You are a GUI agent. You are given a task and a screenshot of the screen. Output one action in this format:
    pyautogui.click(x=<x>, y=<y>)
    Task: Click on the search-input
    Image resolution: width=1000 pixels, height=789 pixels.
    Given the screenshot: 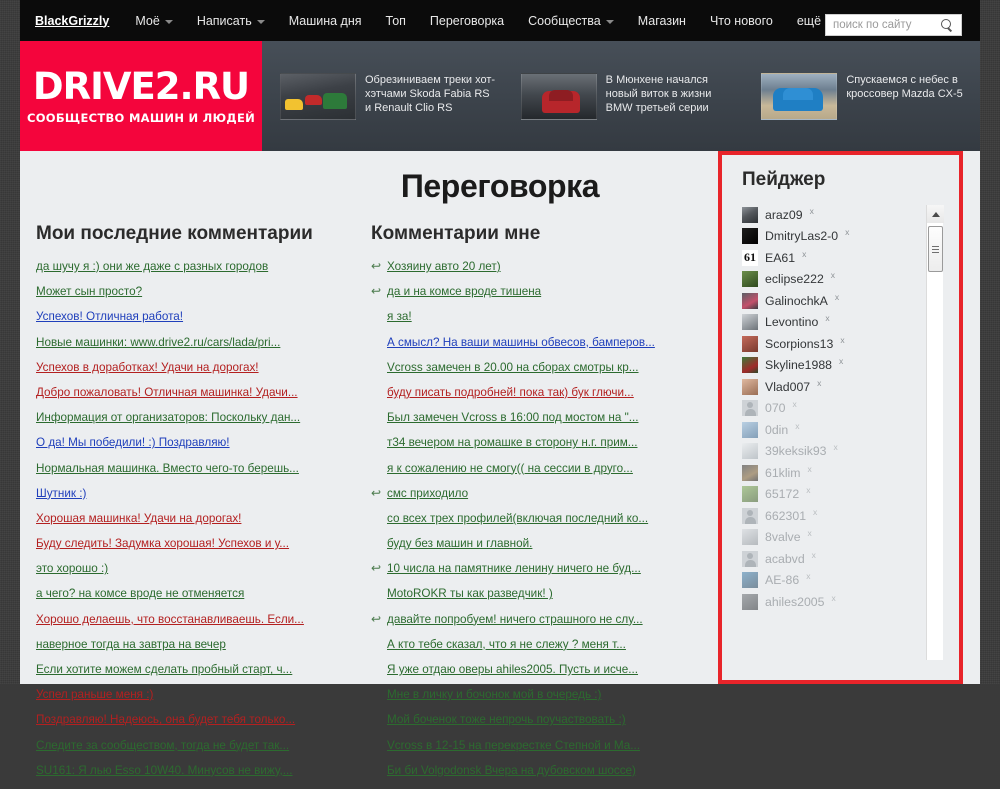 What is the action you would take?
    pyautogui.click(x=887, y=25)
    